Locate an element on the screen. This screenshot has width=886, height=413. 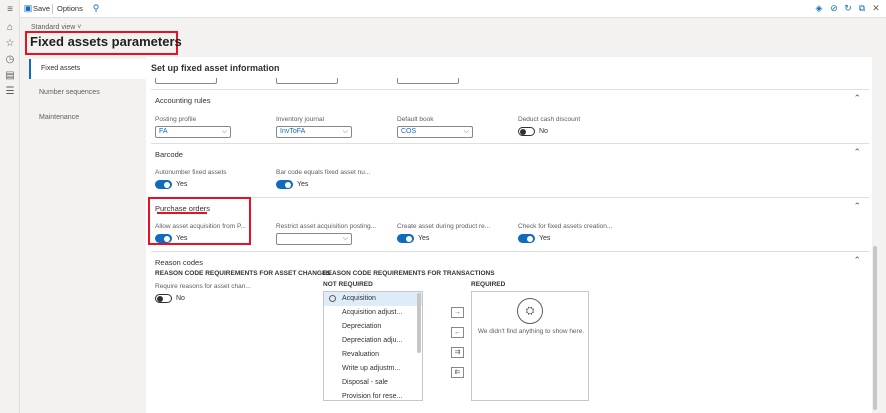
list-item-label: Revaluation is located at coordinates (360, 354).